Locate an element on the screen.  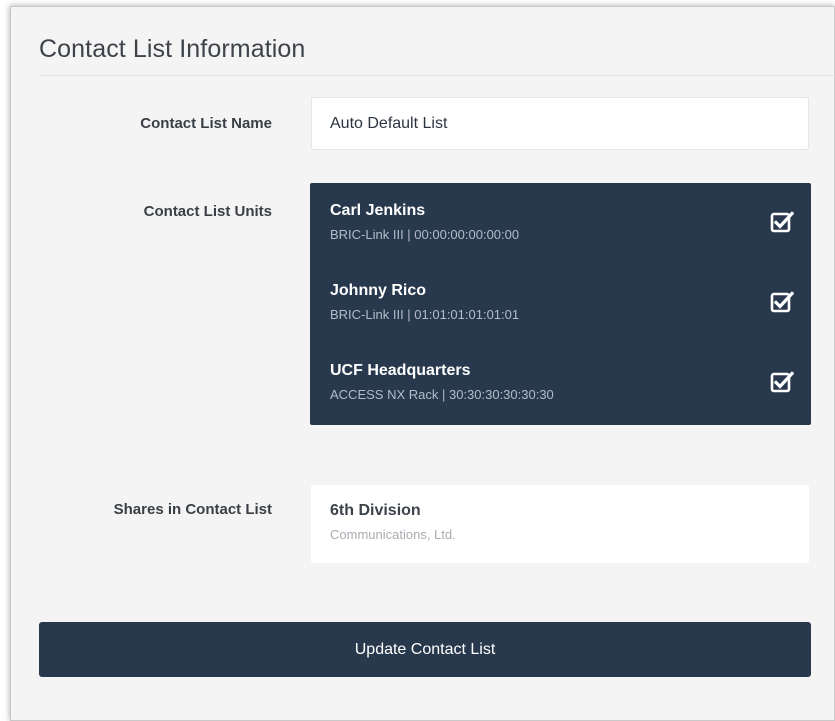
unit-name: Carl Jenkins is located at coordinates (378, 210).